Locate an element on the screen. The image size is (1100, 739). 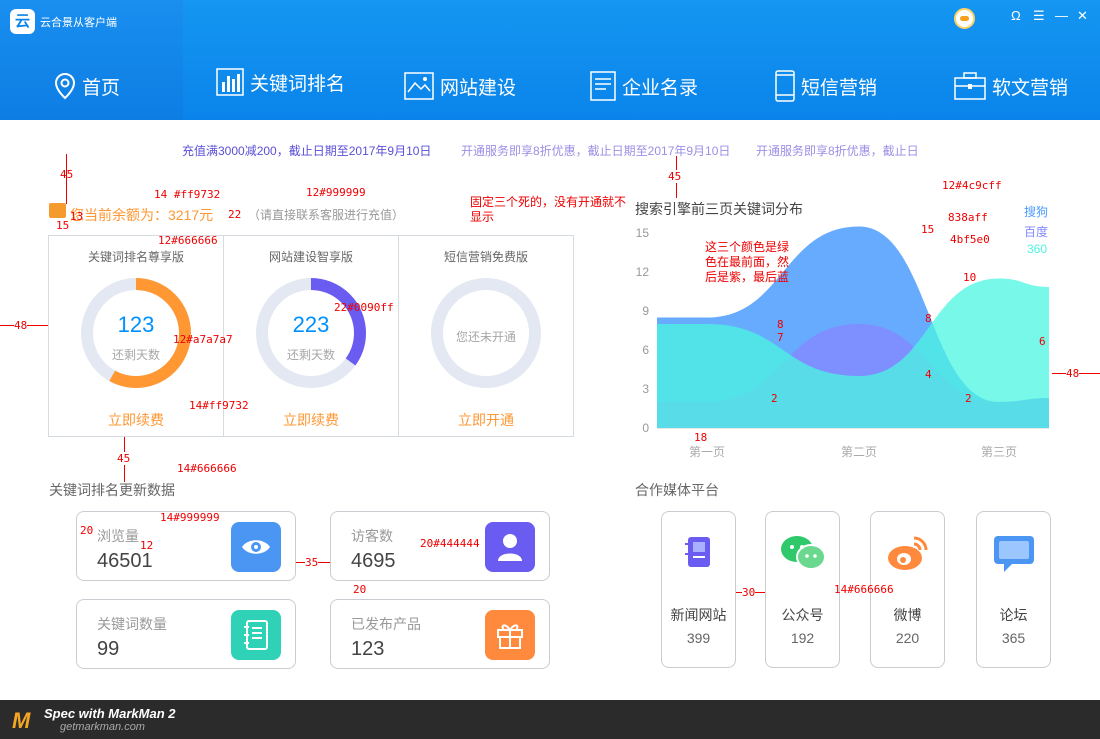
spec-label: 20 is located at coordinates (360, 589).